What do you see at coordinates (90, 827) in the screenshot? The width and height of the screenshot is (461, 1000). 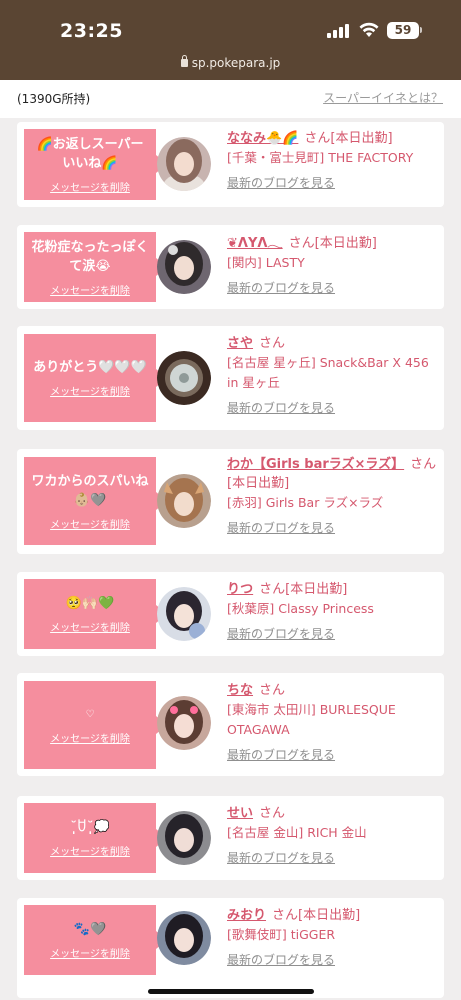 I see `message-text: ˘̩̩̩ꇴ˘̩̩̩💭` at bounding box center [90, 827].